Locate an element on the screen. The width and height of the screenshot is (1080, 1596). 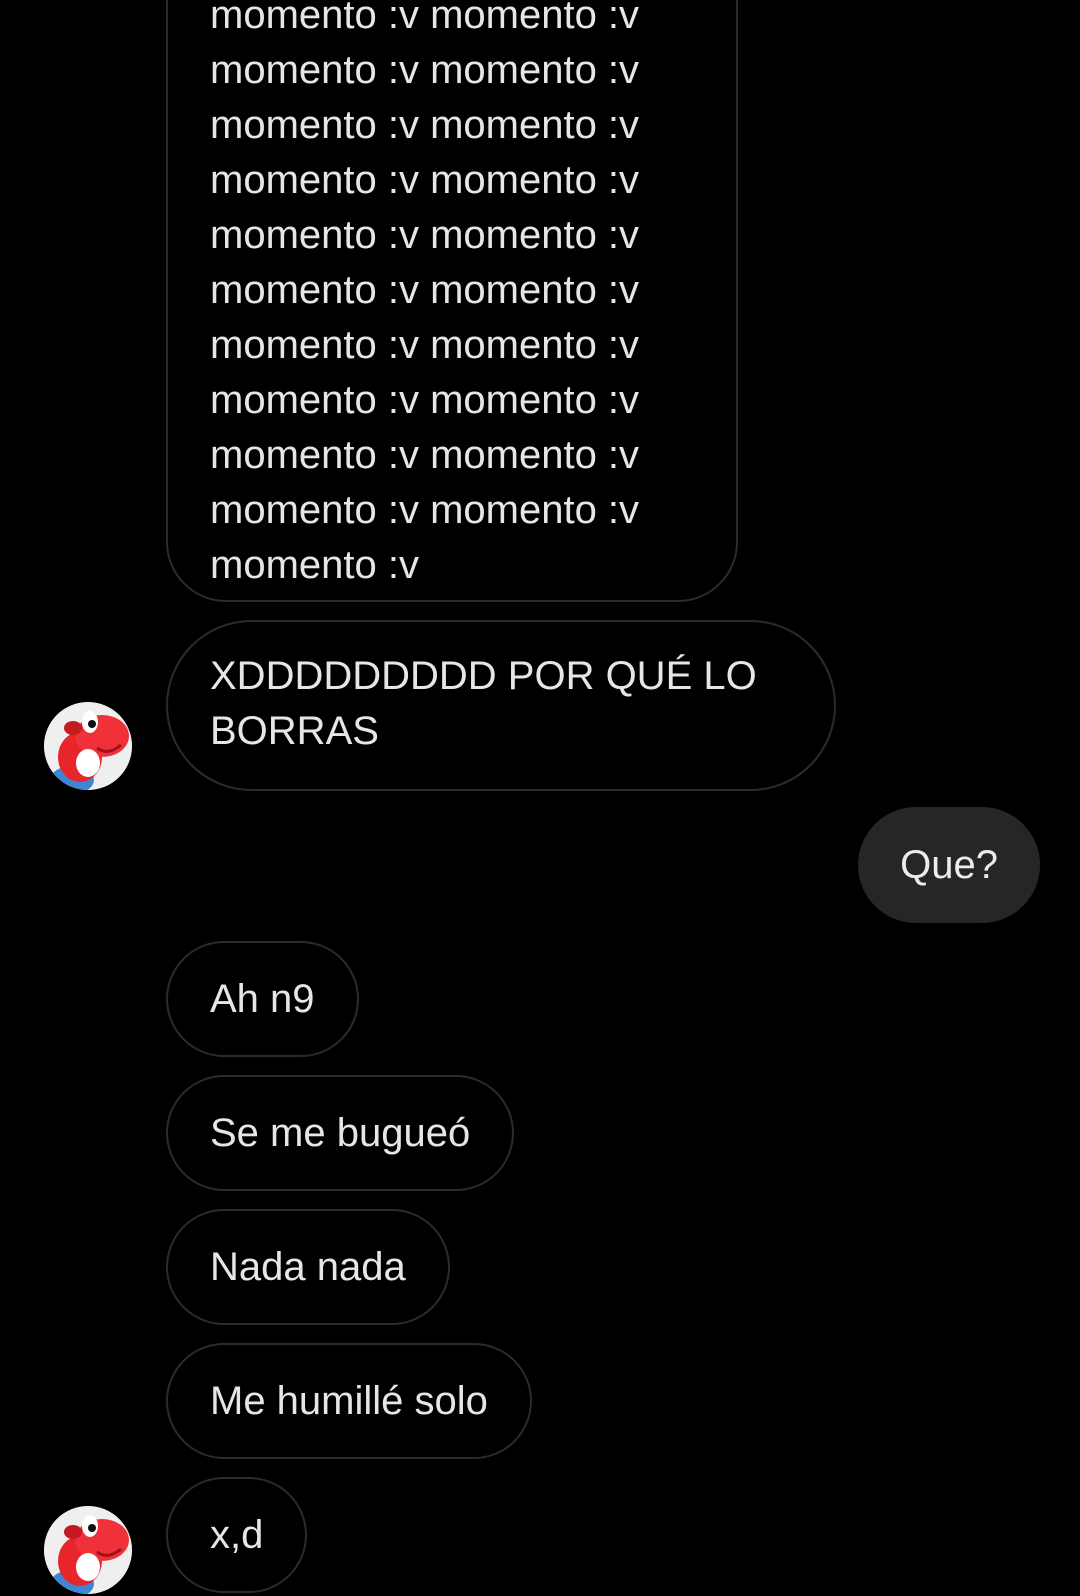
message-bubble-incoming: Se me bugueó is located at coordinates (340, 1133).